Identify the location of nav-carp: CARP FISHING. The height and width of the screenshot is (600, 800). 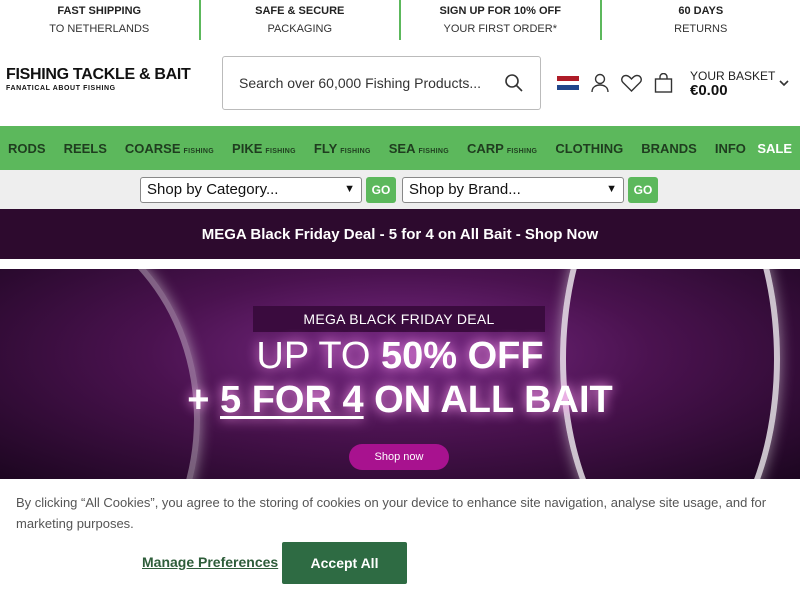
(502, 148).